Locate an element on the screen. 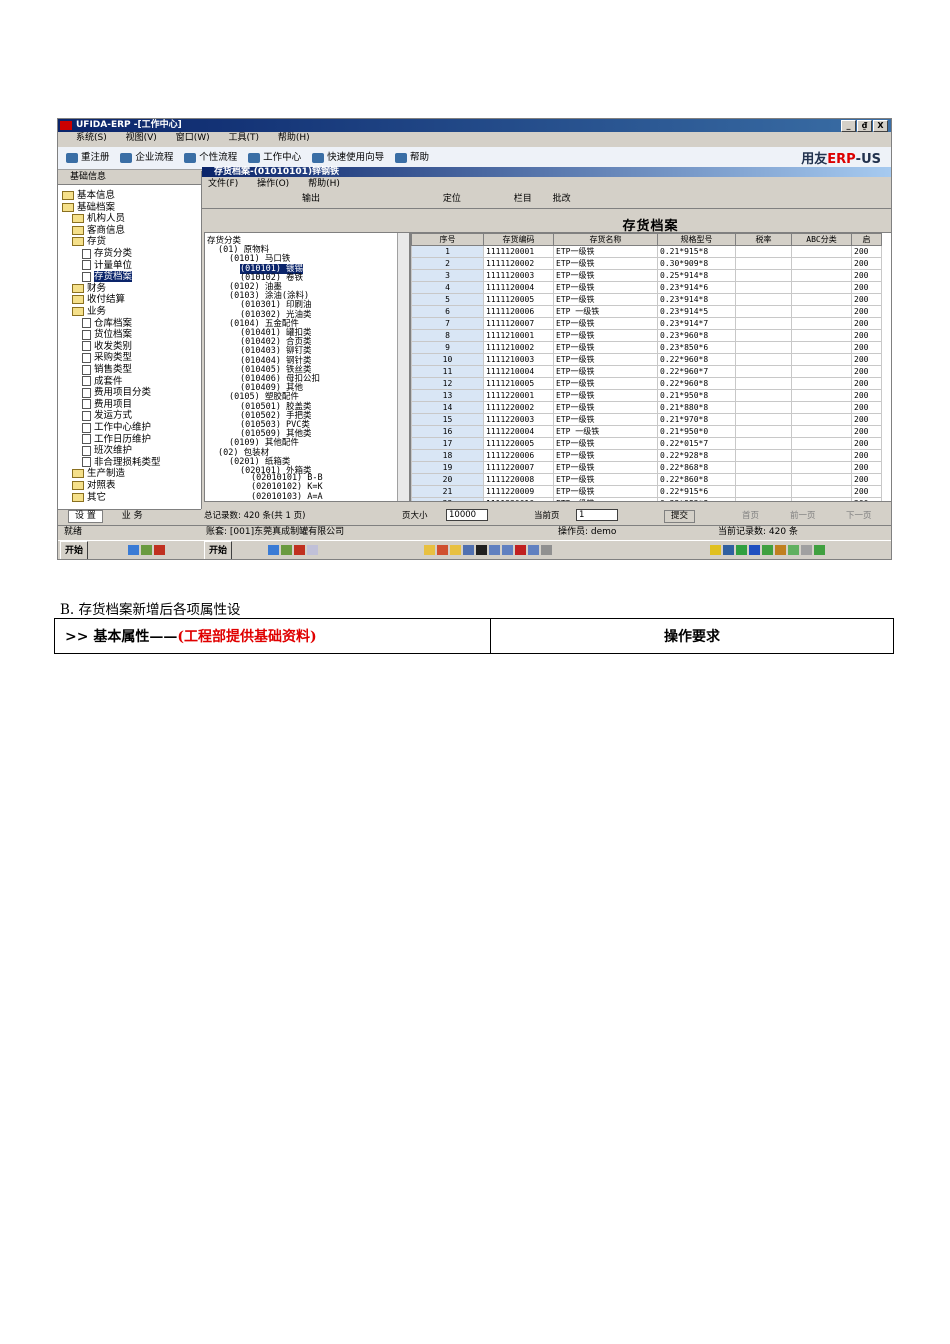 This screenshot has height=1344, width=950. next-page-button: 下一页 is located at coordinates (859, 516).